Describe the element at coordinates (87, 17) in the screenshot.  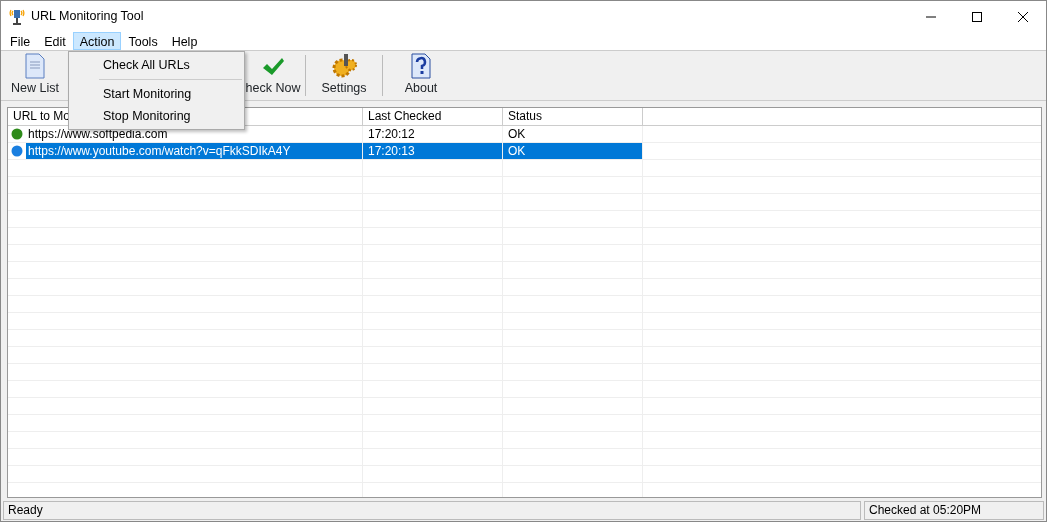
I see `window-title: URL Monitoring Tool` at that location.